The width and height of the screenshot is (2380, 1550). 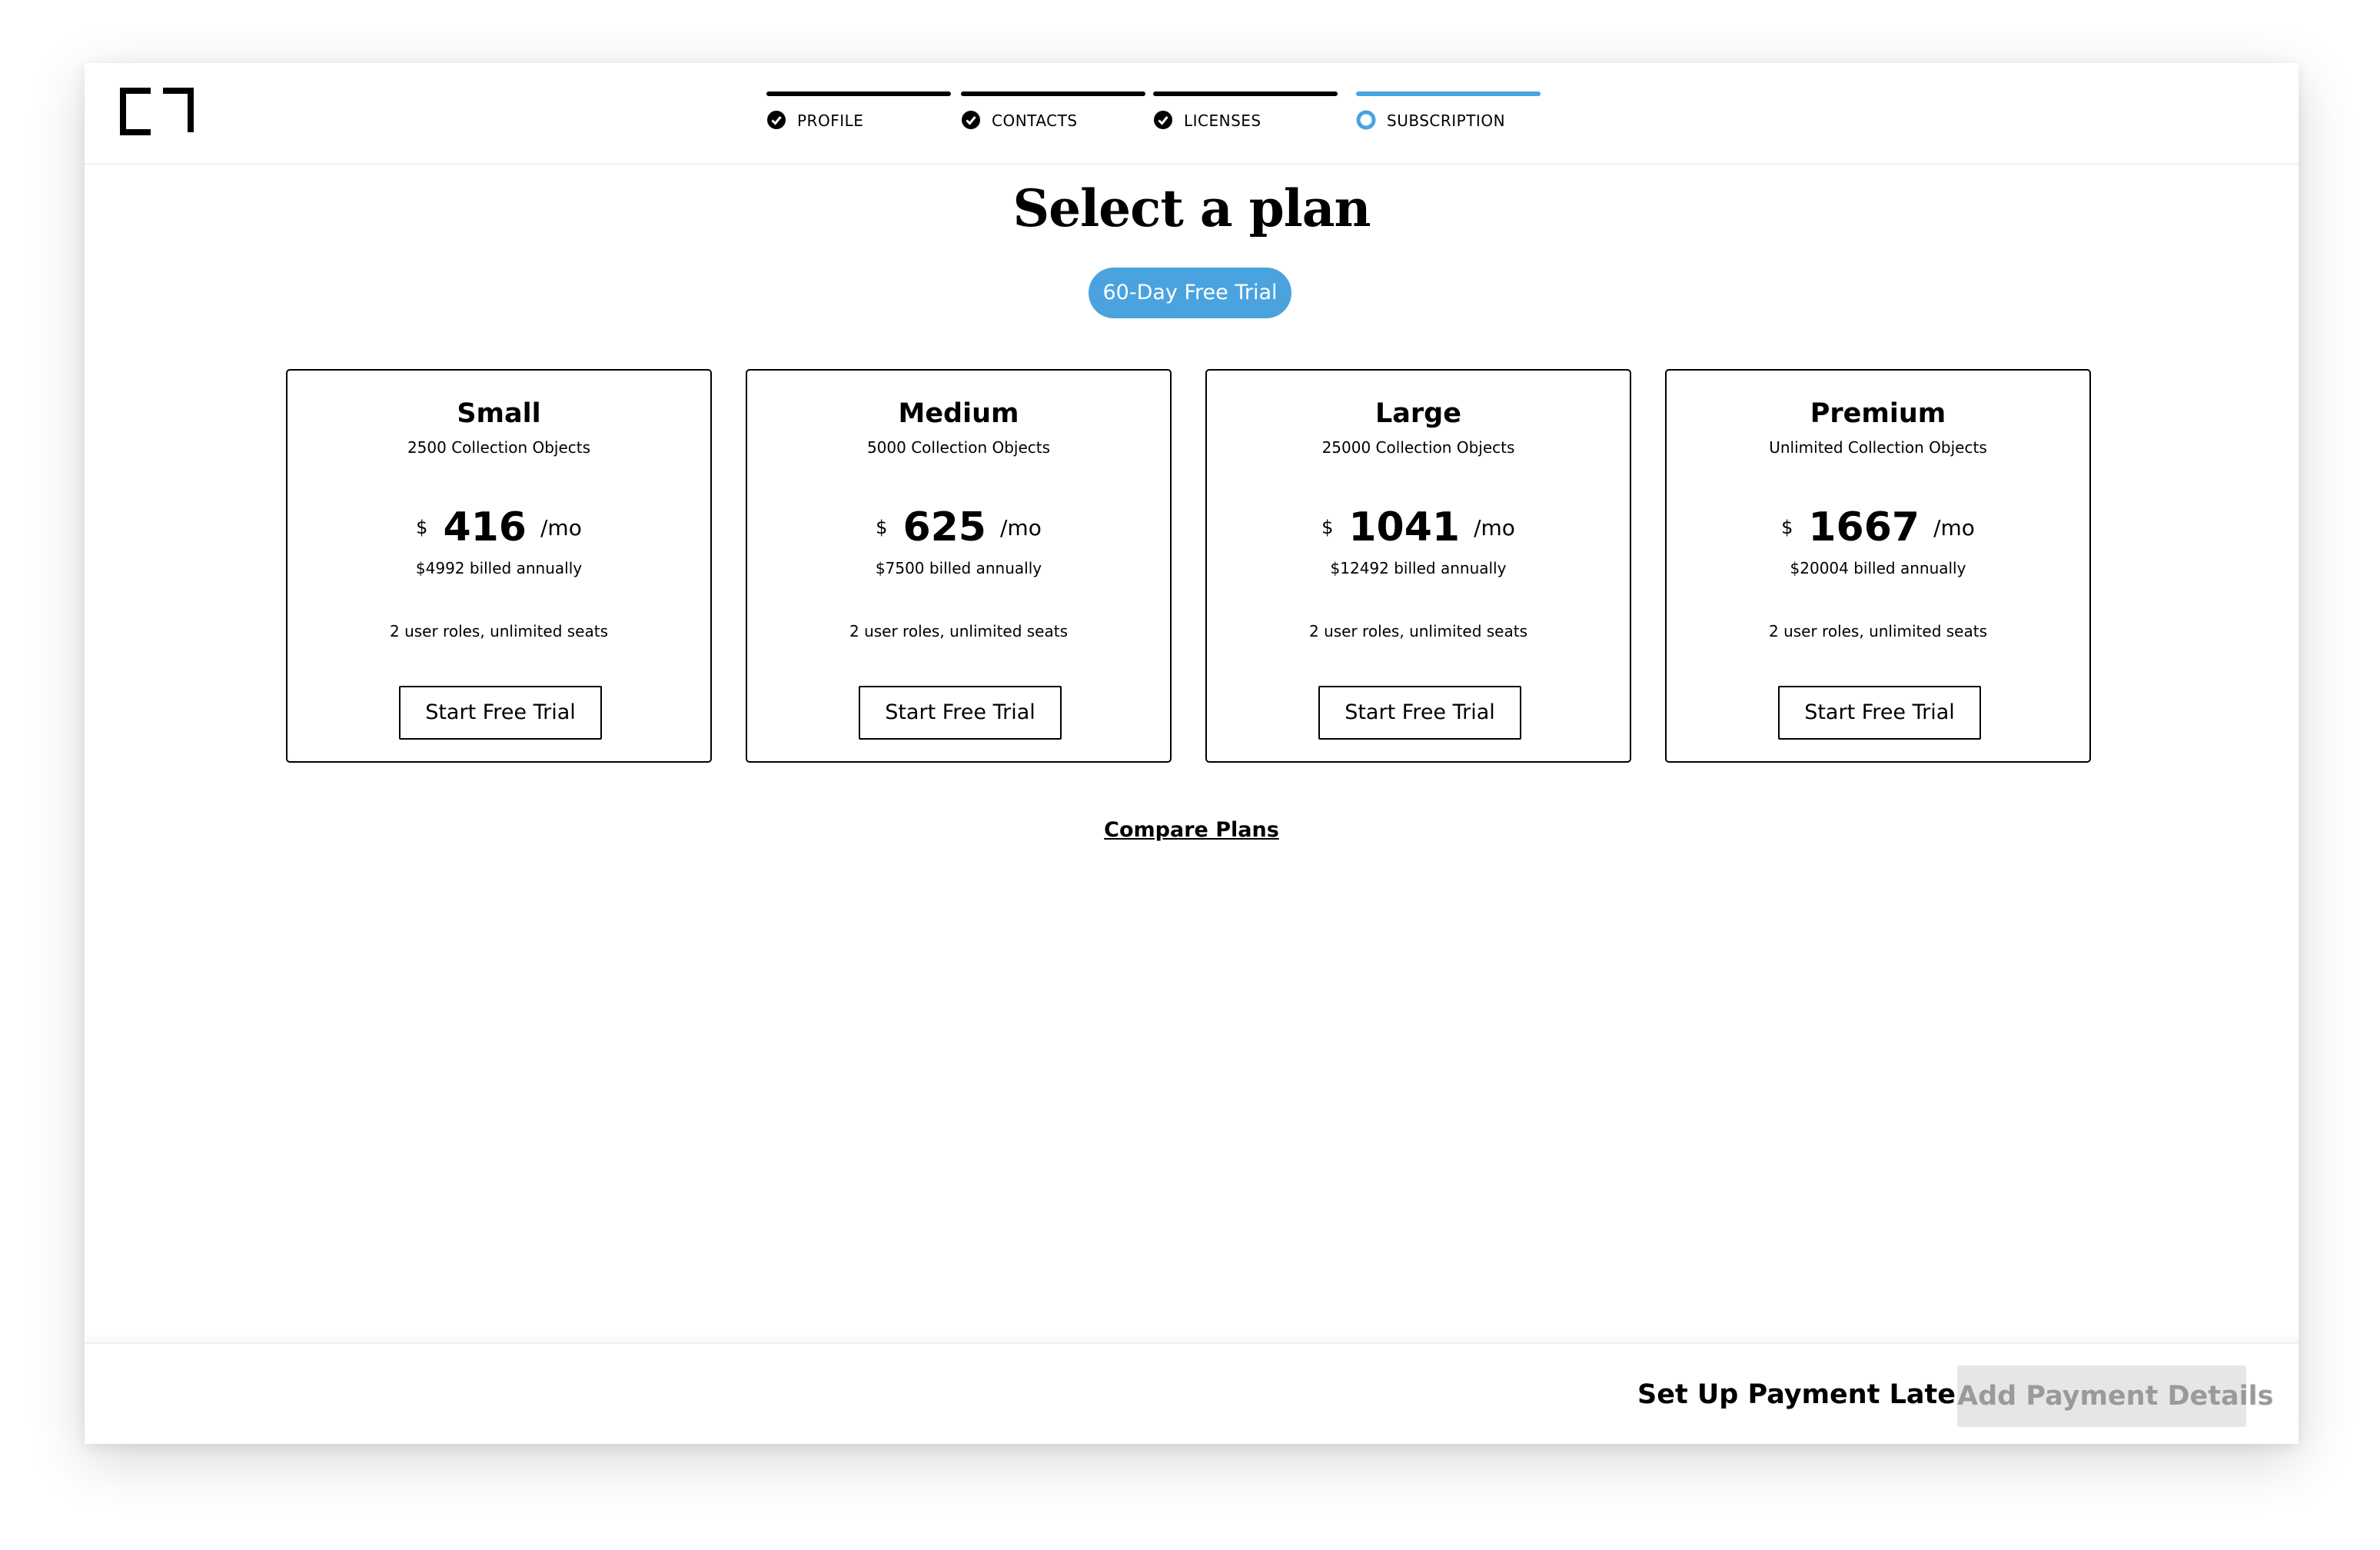 What do you see at coordinates (958, 447) in the screenshot?
I see `plan-objects: 5000 Collection Objects` at bounding box center [958, 447].